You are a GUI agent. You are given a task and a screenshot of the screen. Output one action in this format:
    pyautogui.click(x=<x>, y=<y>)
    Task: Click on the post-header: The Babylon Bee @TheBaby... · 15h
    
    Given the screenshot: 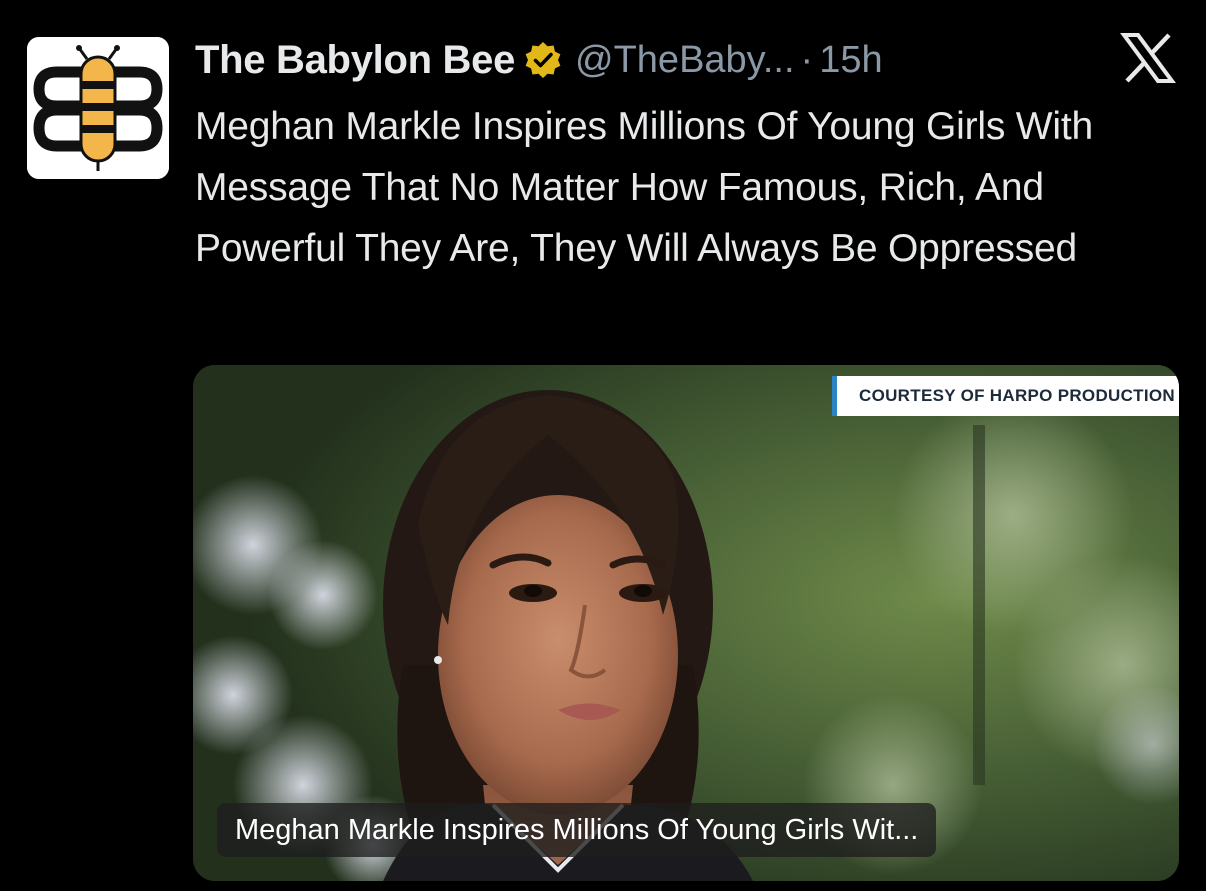 What is the action you would take?
    pyautogui.click(x=539, y=60)
    